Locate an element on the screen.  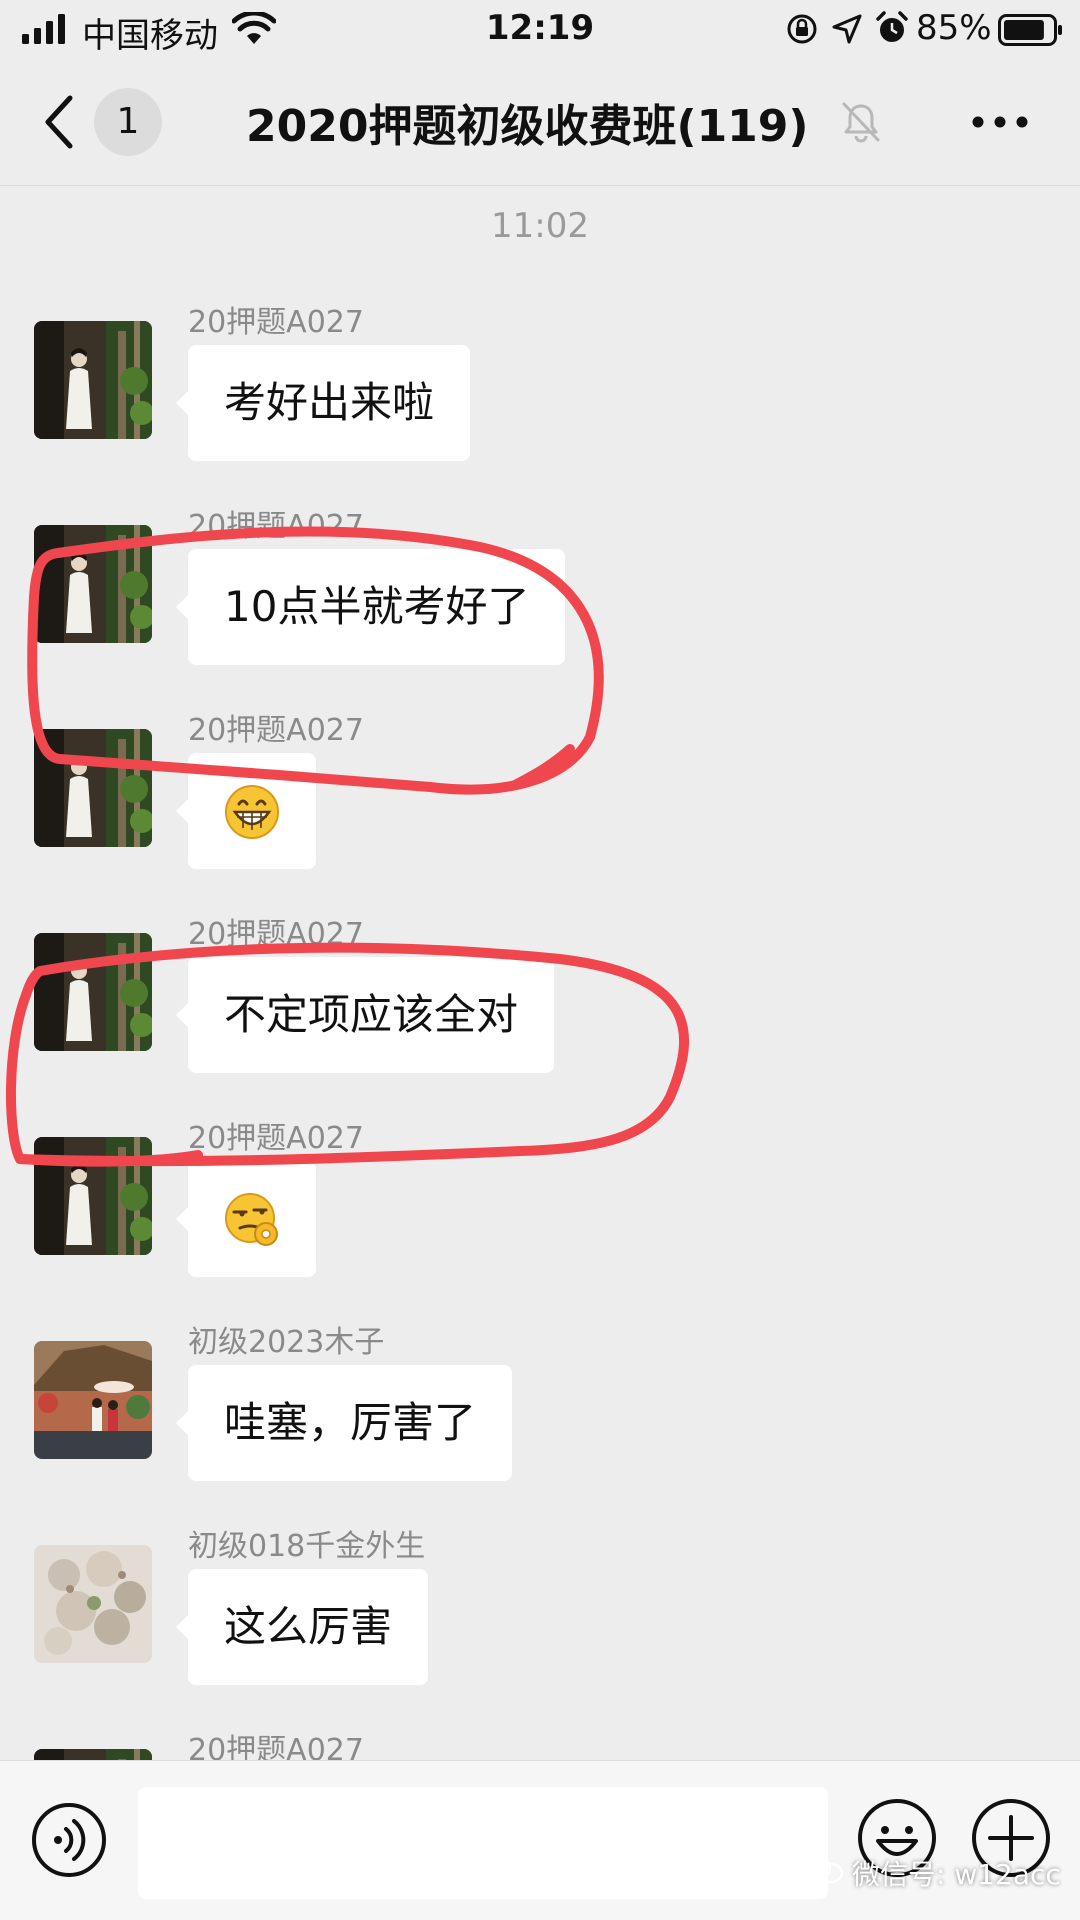
alarm-icon is located at coordinates (892, 26).